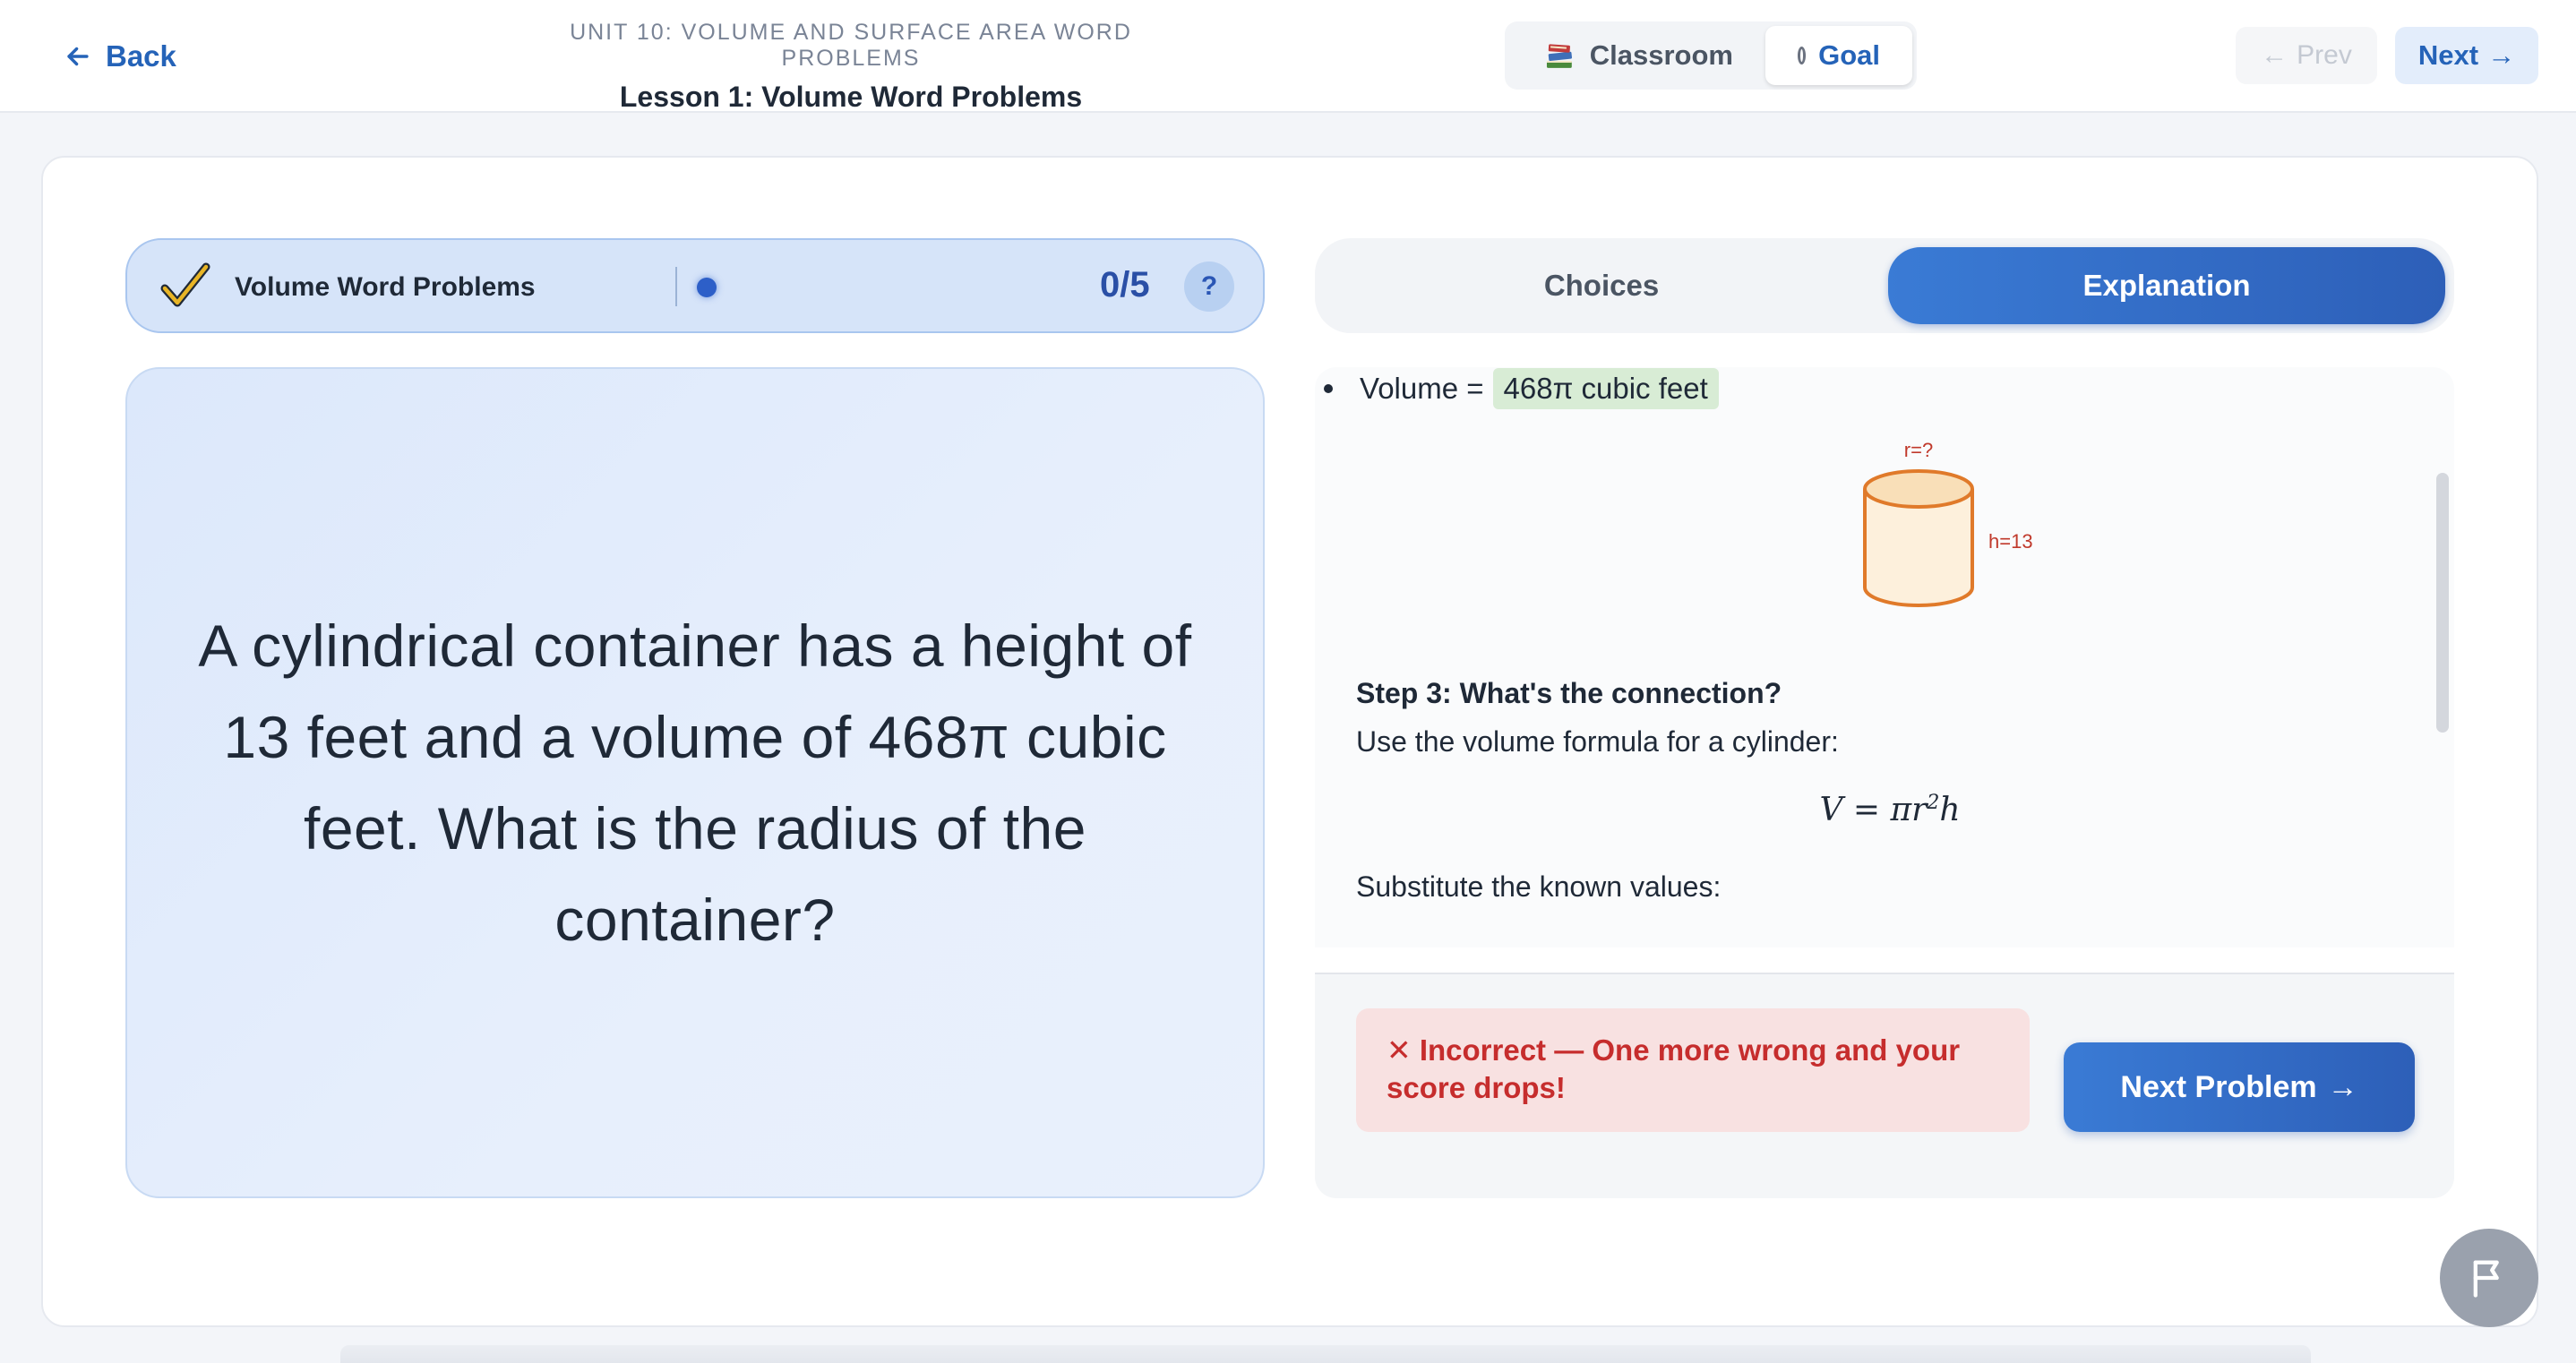 Image resolution: width=2576 pixels, height=1363 pixels. Describe the element at coordinates (676, 286) in the screenshot. I see `divider` at that location.